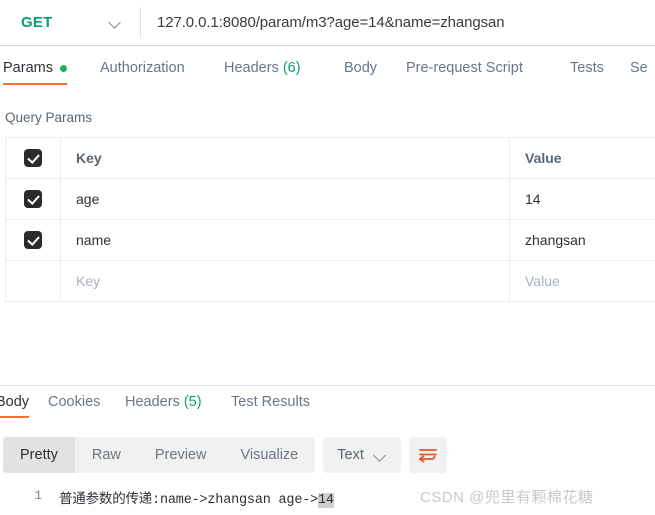 This screenshot has height=515, width=655. I want to click on response-body-toolbar: Pretty Raw Preview Visualize Text, so click(225, 455).